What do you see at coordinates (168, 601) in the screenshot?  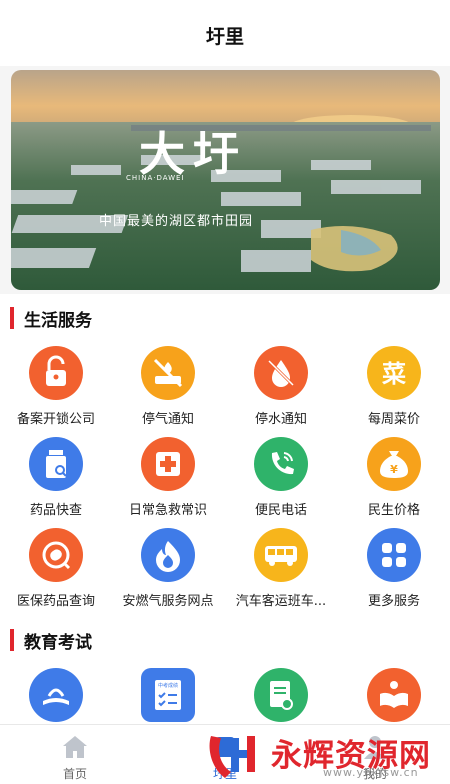 I see `service-label: 安燃气服务网点` at bounding box center [168, 601].